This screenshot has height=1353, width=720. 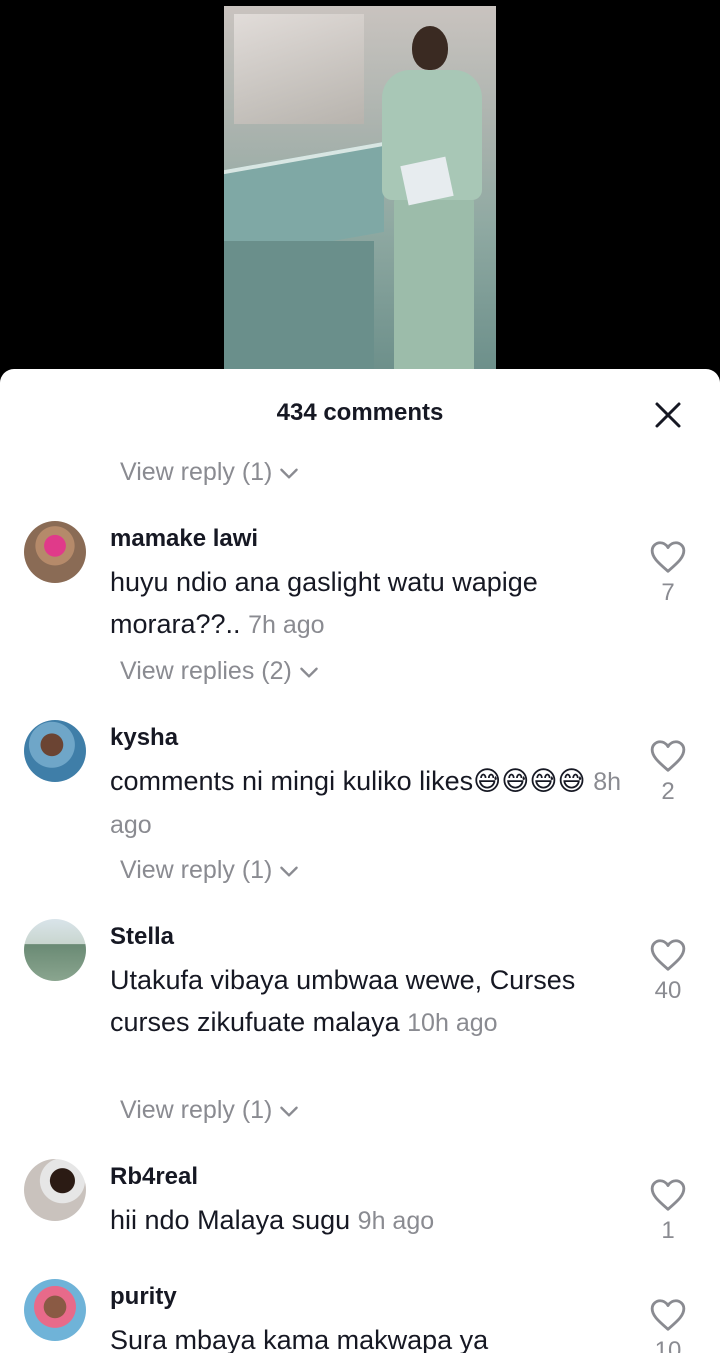 I want to click on comment-item: Rb4real hii ndo Malaya sugu 9h ago 1, so click(x=360, y=1214).